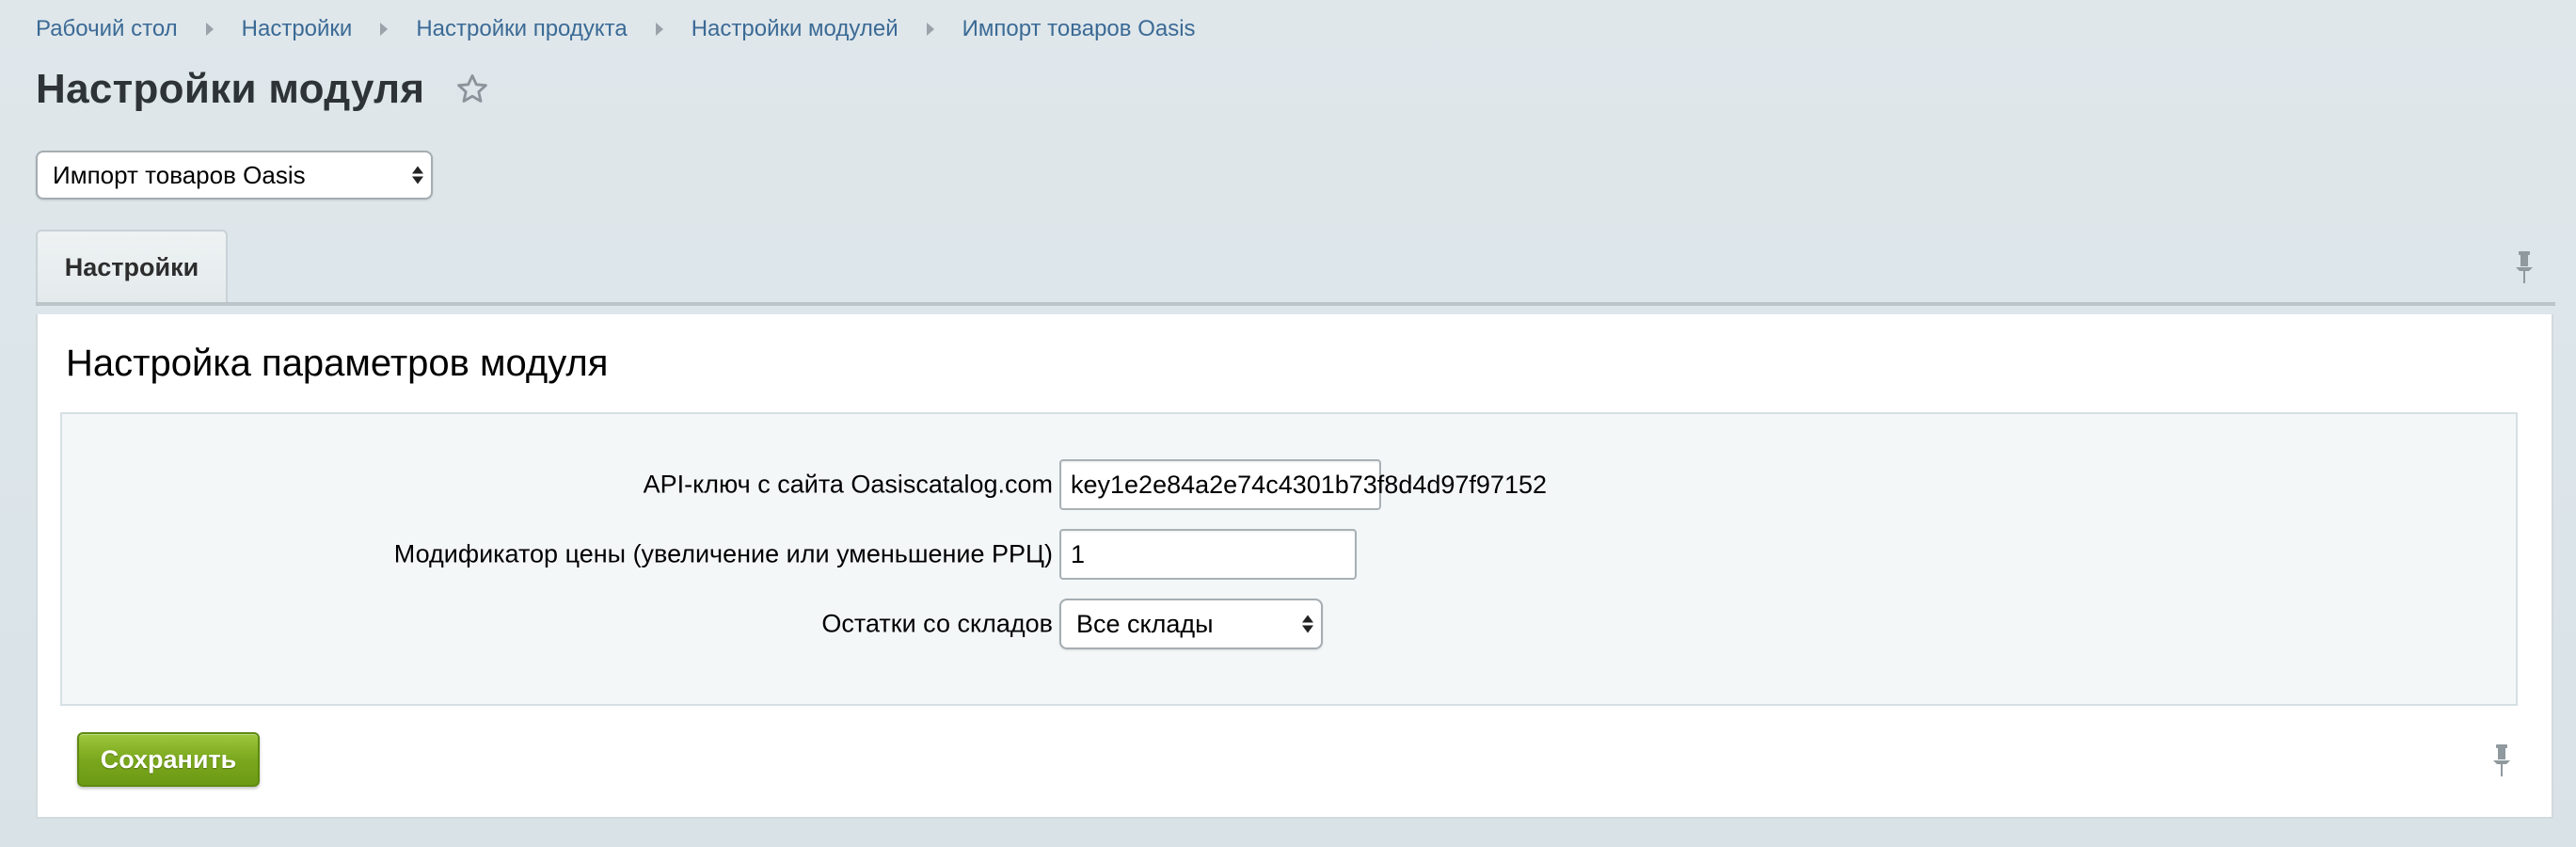 The image size is (2576, 847). I want to click on api-key-label: API-ключ с сайта Oasiscatalog.com :, so click(855, 484).